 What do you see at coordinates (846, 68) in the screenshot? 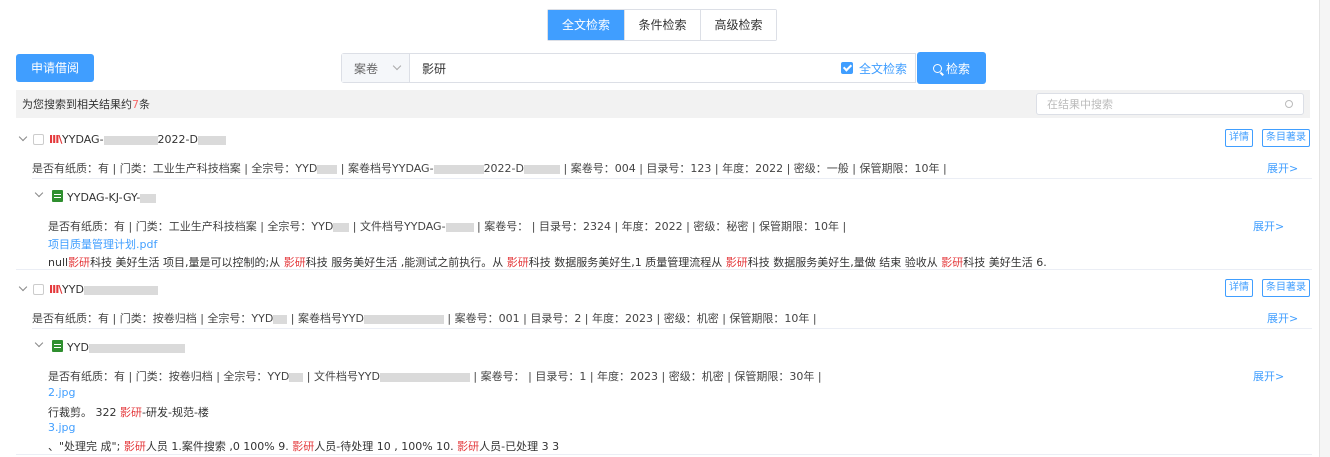
I see `checkbox-checked-icon` at bounding box center [846, 68].